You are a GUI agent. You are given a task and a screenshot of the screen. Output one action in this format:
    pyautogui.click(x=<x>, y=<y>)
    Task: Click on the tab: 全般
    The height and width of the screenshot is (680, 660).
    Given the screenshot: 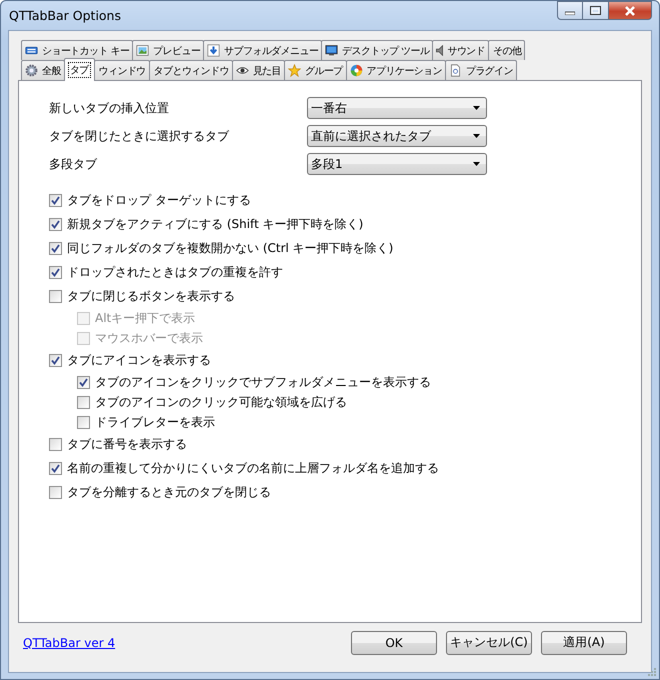 What is the action you would take?
    pyautogui.click(x=43, y=70)
    